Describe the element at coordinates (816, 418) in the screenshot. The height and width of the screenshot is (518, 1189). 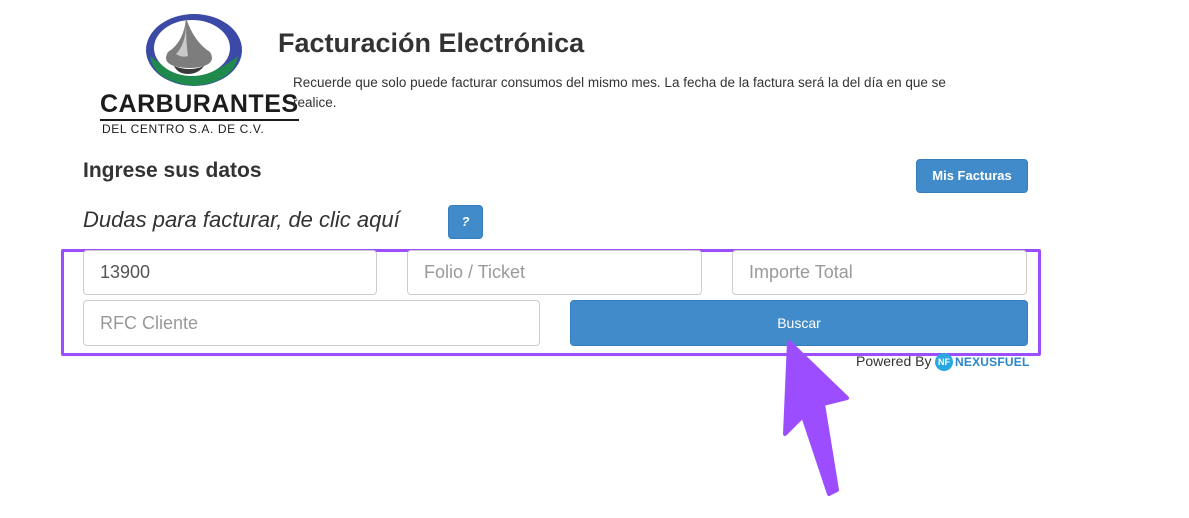
I see `pointer-arrow-icon` at that location.